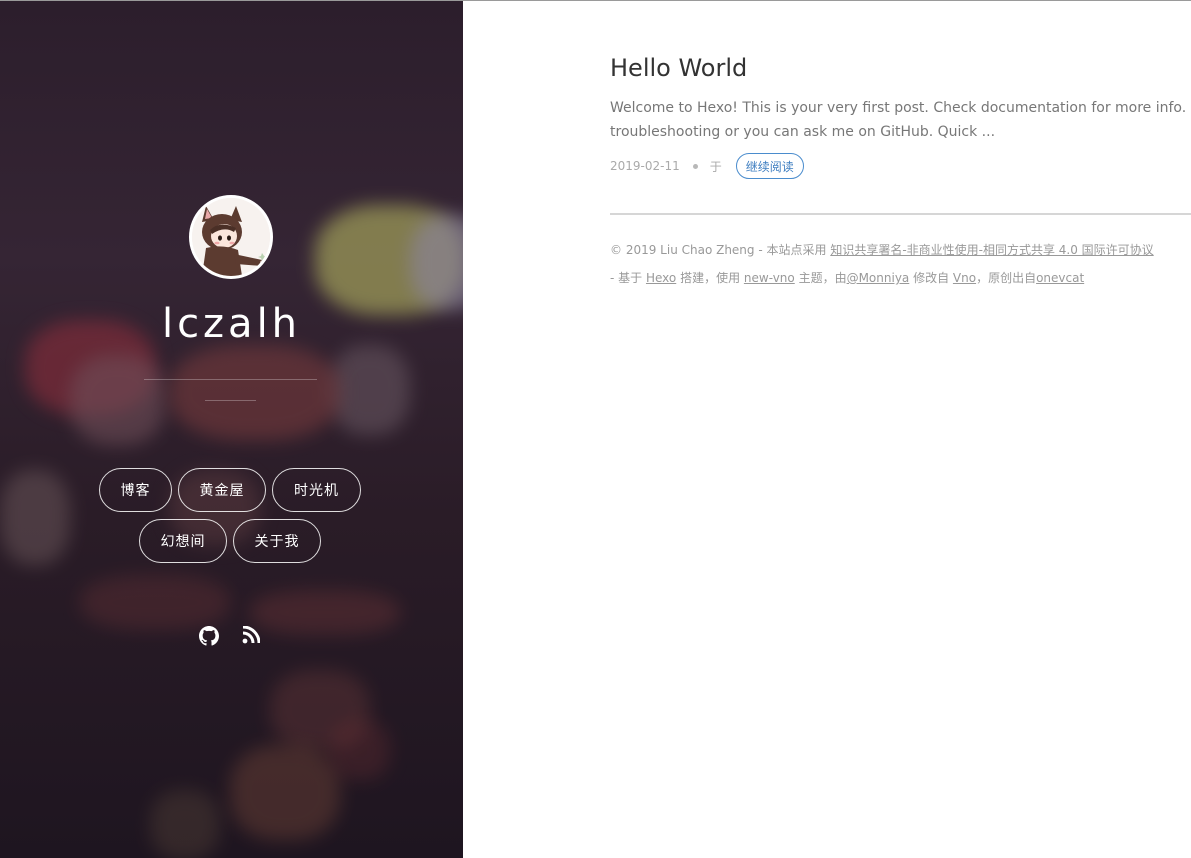 The width and height of the screenshot is (1191, 858). What do you see at coordinates (715, 166) in the screenshot?
I see `post-meta-yu: 于` at bounding box center [715, 166].